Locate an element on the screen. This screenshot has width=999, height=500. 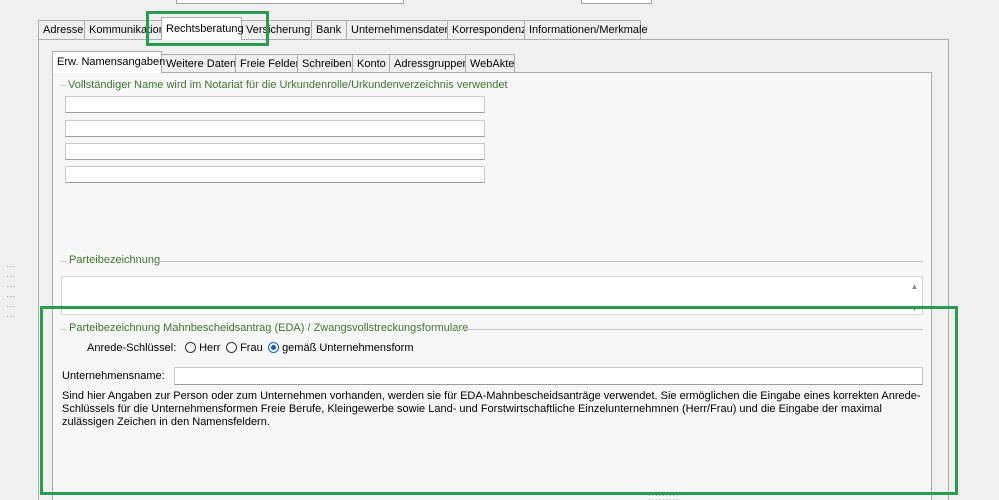
full-name-line-3-input is located at coordinates (275, 151).